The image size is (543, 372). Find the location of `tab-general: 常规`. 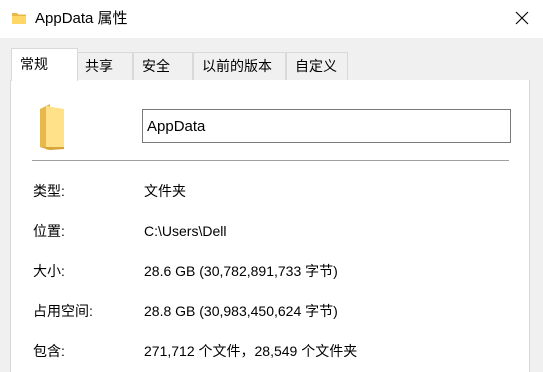

tab-general: 常规 is located at coordinates (44, 64).